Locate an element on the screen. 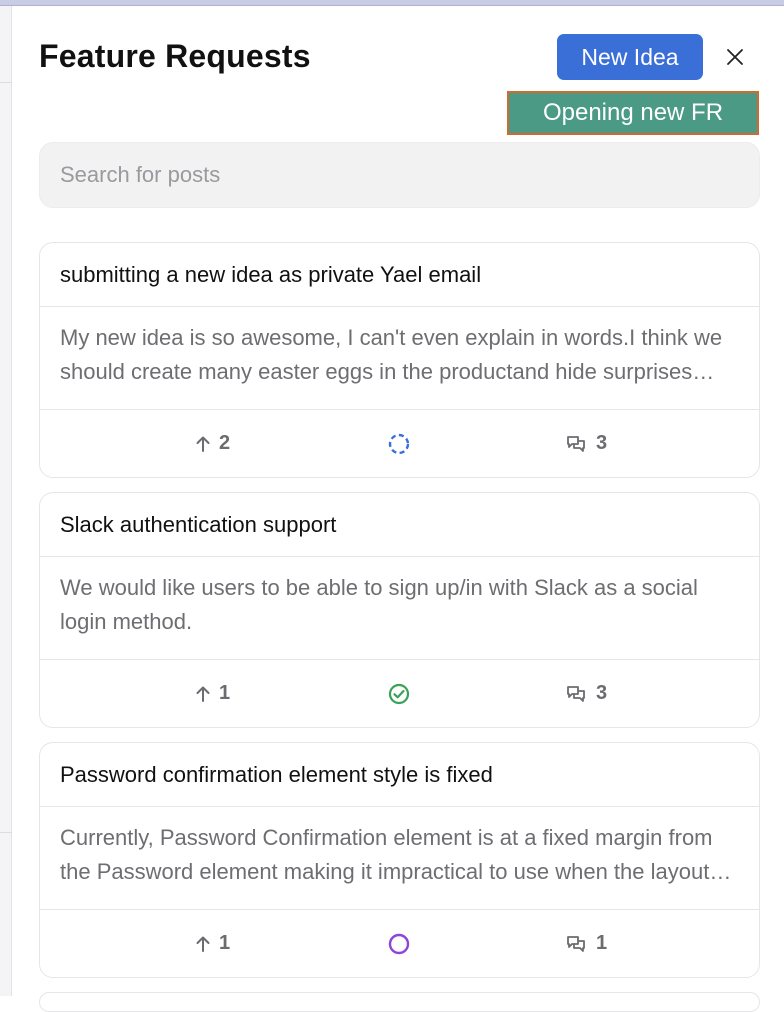 This screenshot has width=784, height=1012. completed-icon is located at coordinates (399, 693).